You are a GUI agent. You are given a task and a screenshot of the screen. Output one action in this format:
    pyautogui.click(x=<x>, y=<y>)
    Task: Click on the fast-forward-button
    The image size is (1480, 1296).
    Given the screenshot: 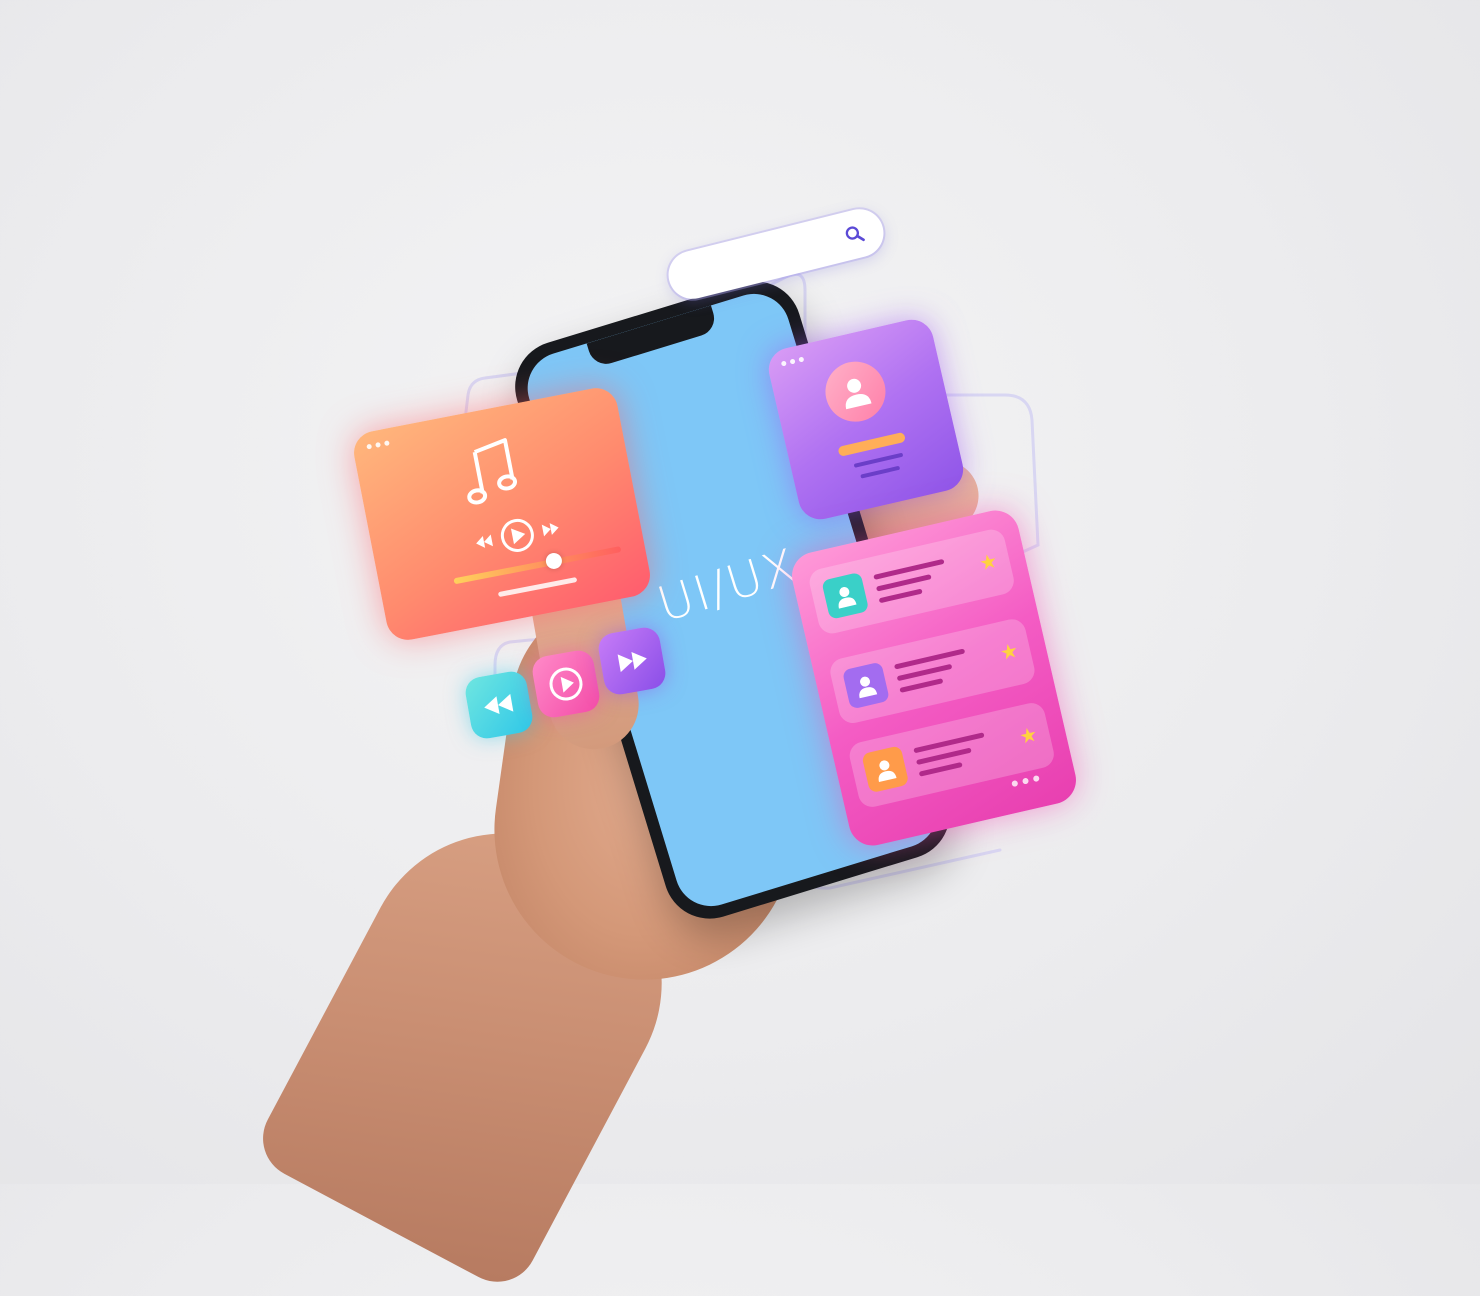 What is the action you would take?
    pyautogui.click(x=632, y=661)
    